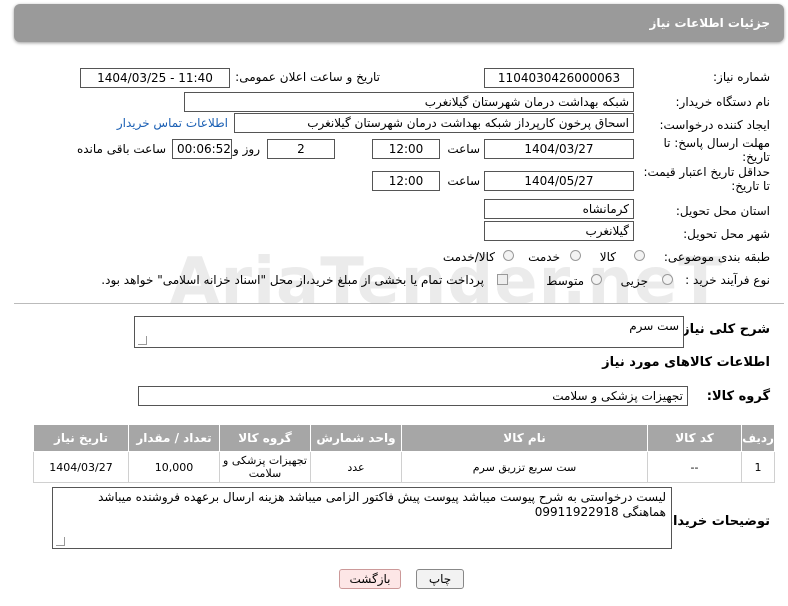 This screenshot has width=788, height=606. What do you see at coordinates (508, 255) in the screenshot?
I see `category-goods-service-radio` at bounding box center [508, 255].